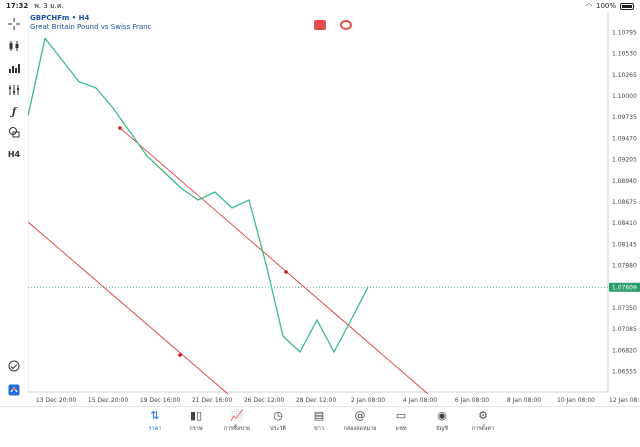 This screenshot has height=447, width=640. I want to click on tab-label: การซื้อขาย, so click(237, 429).